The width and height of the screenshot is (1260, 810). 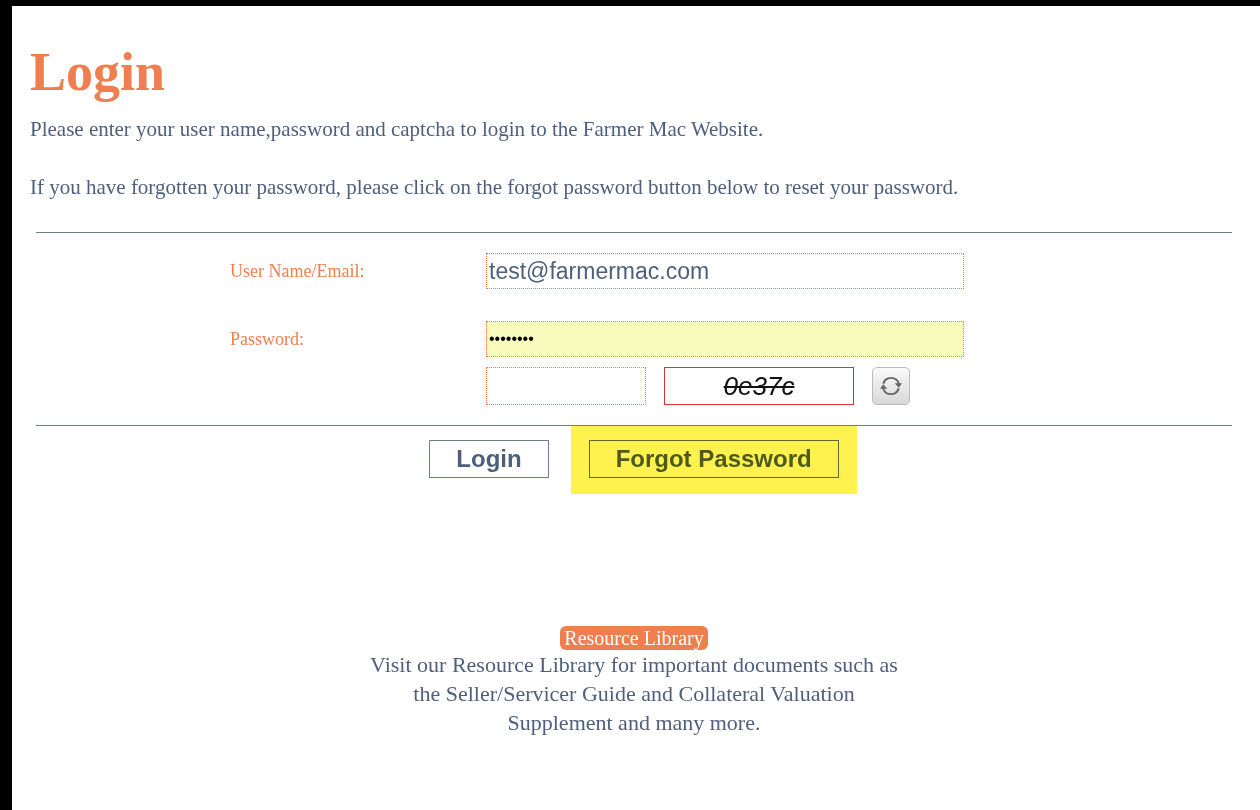 What do you see at coordinates (634, 723) in the screenshot?
I see `resource-description: Supplement and many more.` at bounding box center [634, 723].